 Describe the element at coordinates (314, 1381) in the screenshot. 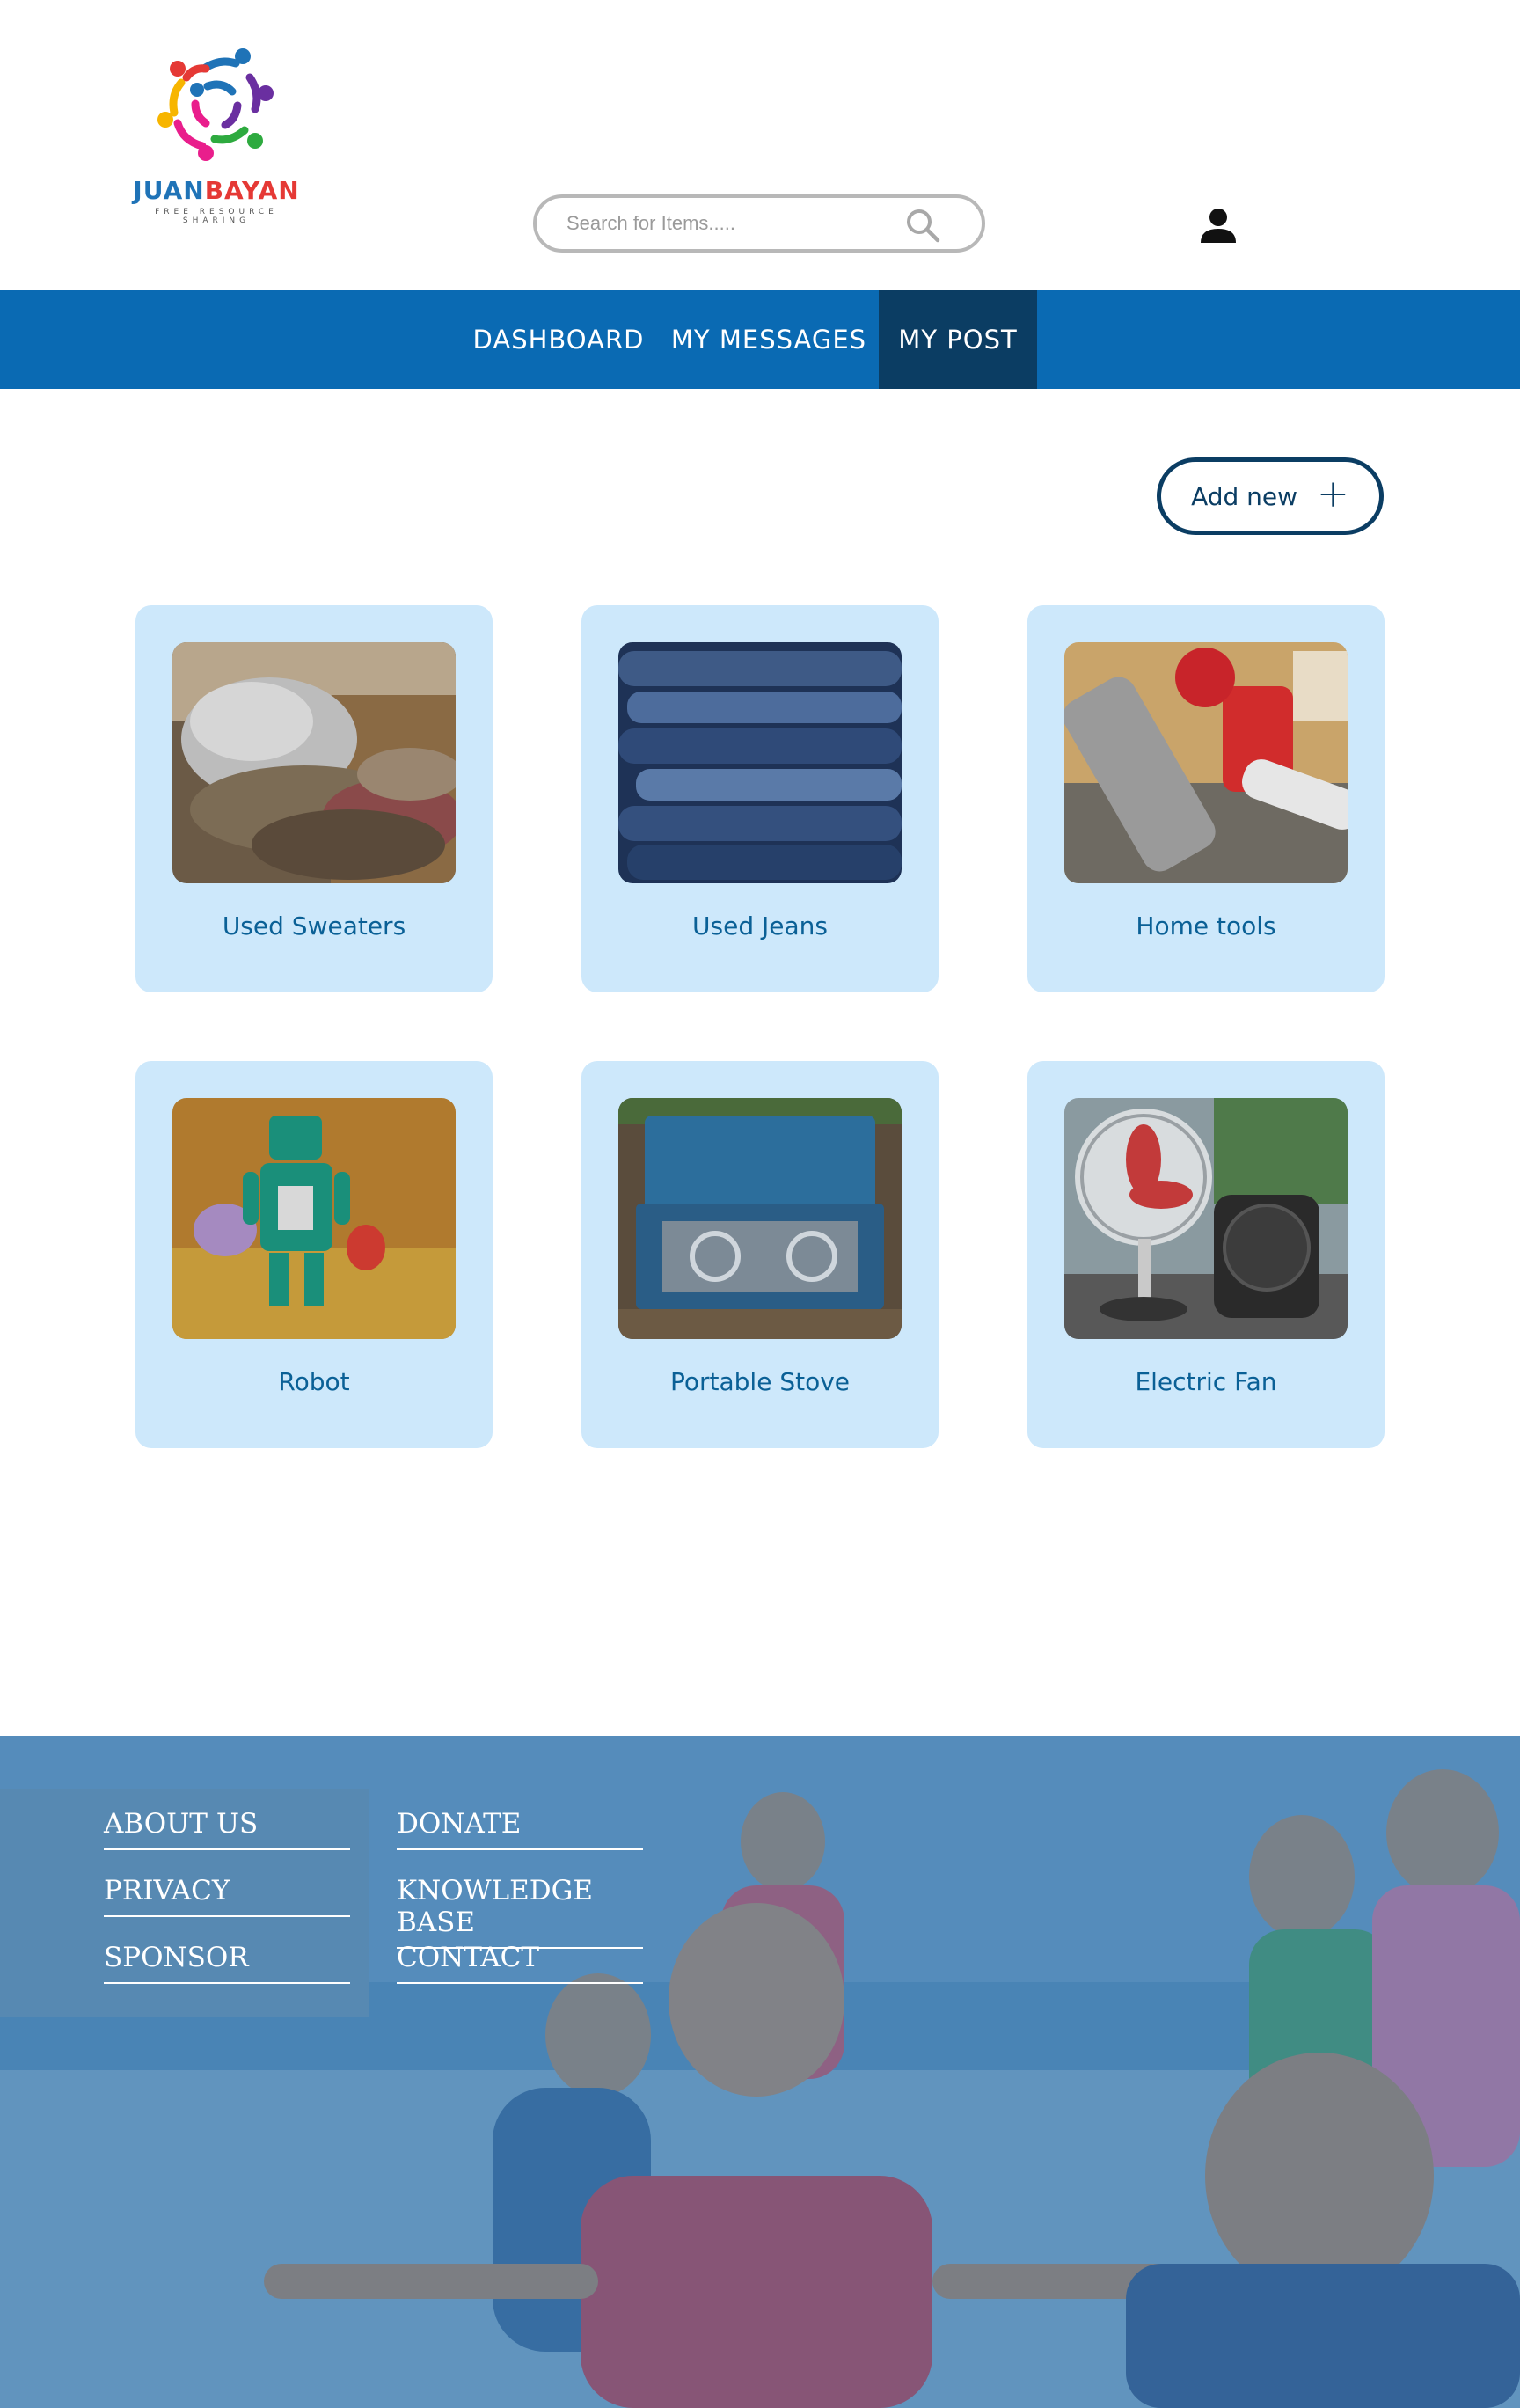

I see `post-title: Robot` at that location.